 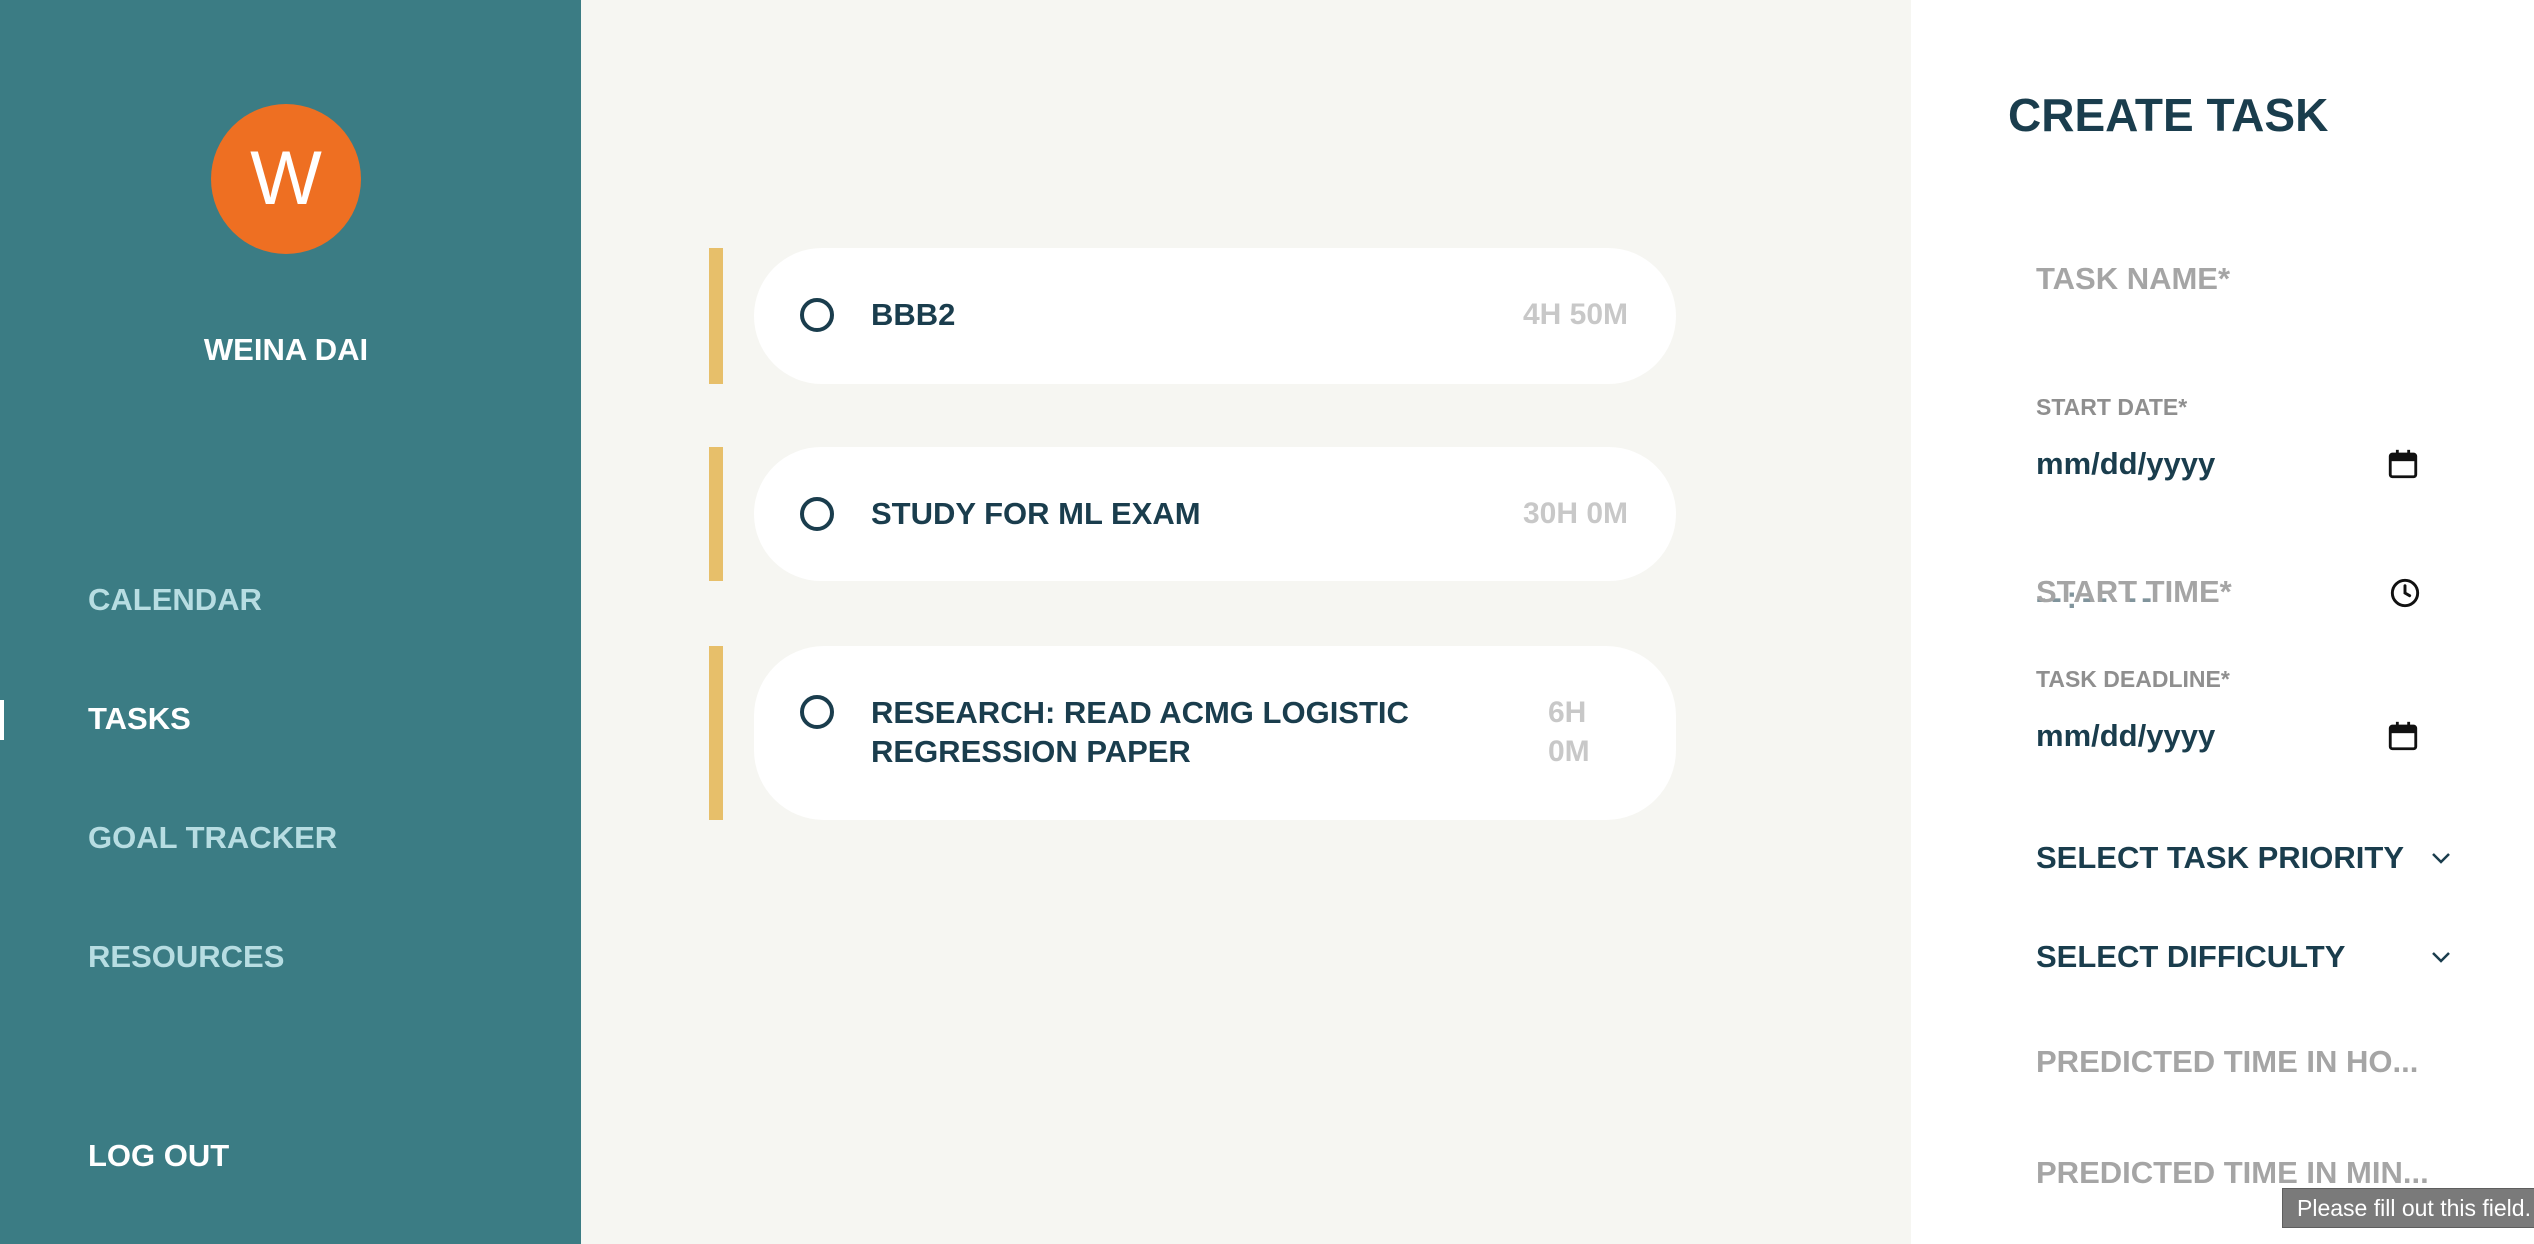 What do you see at coordinates (139, 719) in the screenshot?
I see `sidebar-item-tasks: TASKS` at bounding box center [139, 719].